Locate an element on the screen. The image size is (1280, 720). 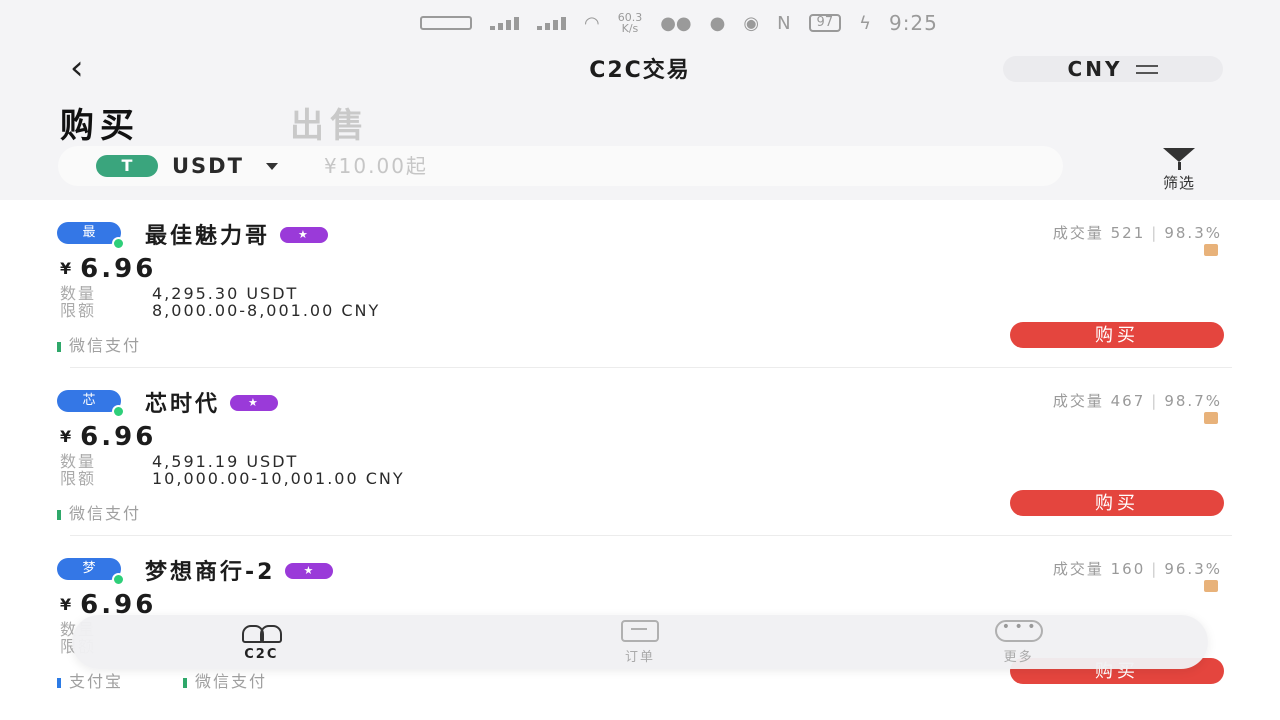
swap-icon is located at coordinates (1147, 69).